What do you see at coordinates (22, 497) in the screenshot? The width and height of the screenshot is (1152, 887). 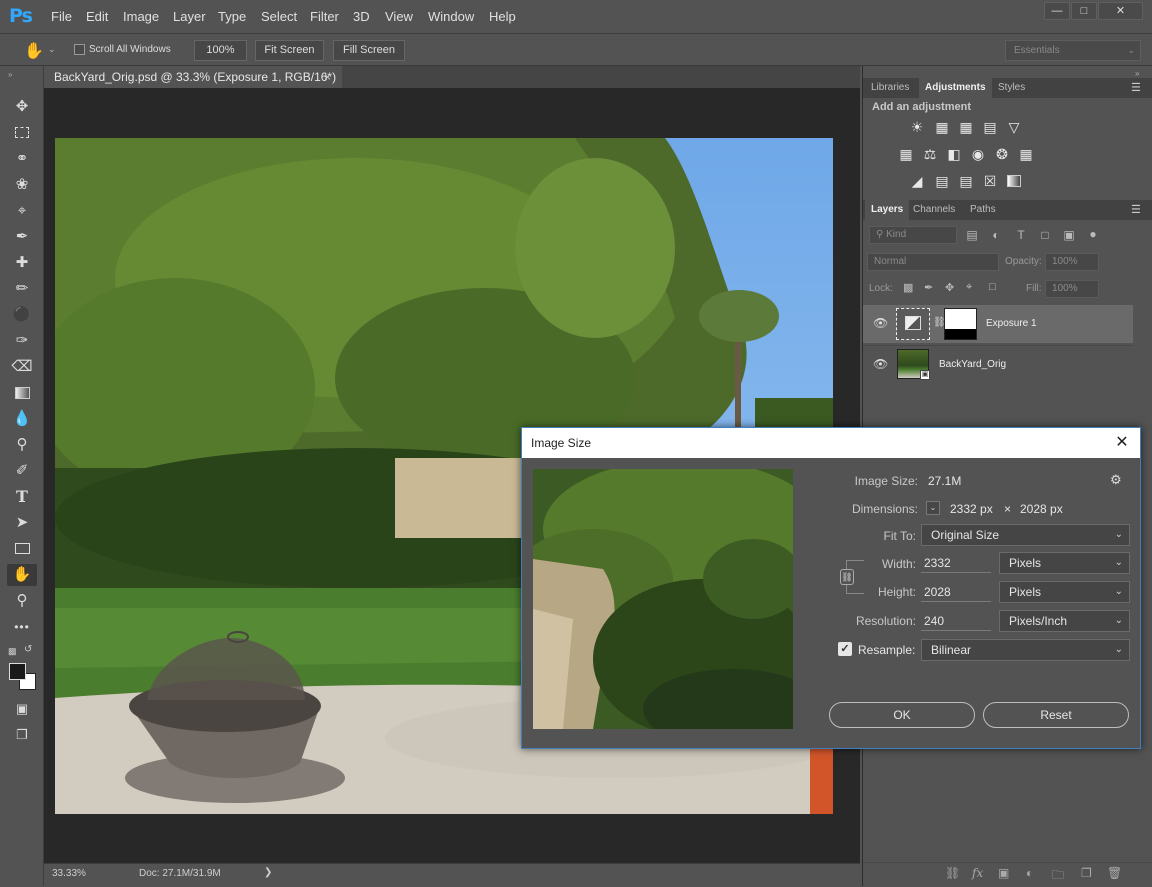 I see `type-tool-icon: T` at bounding box center [22, 497].